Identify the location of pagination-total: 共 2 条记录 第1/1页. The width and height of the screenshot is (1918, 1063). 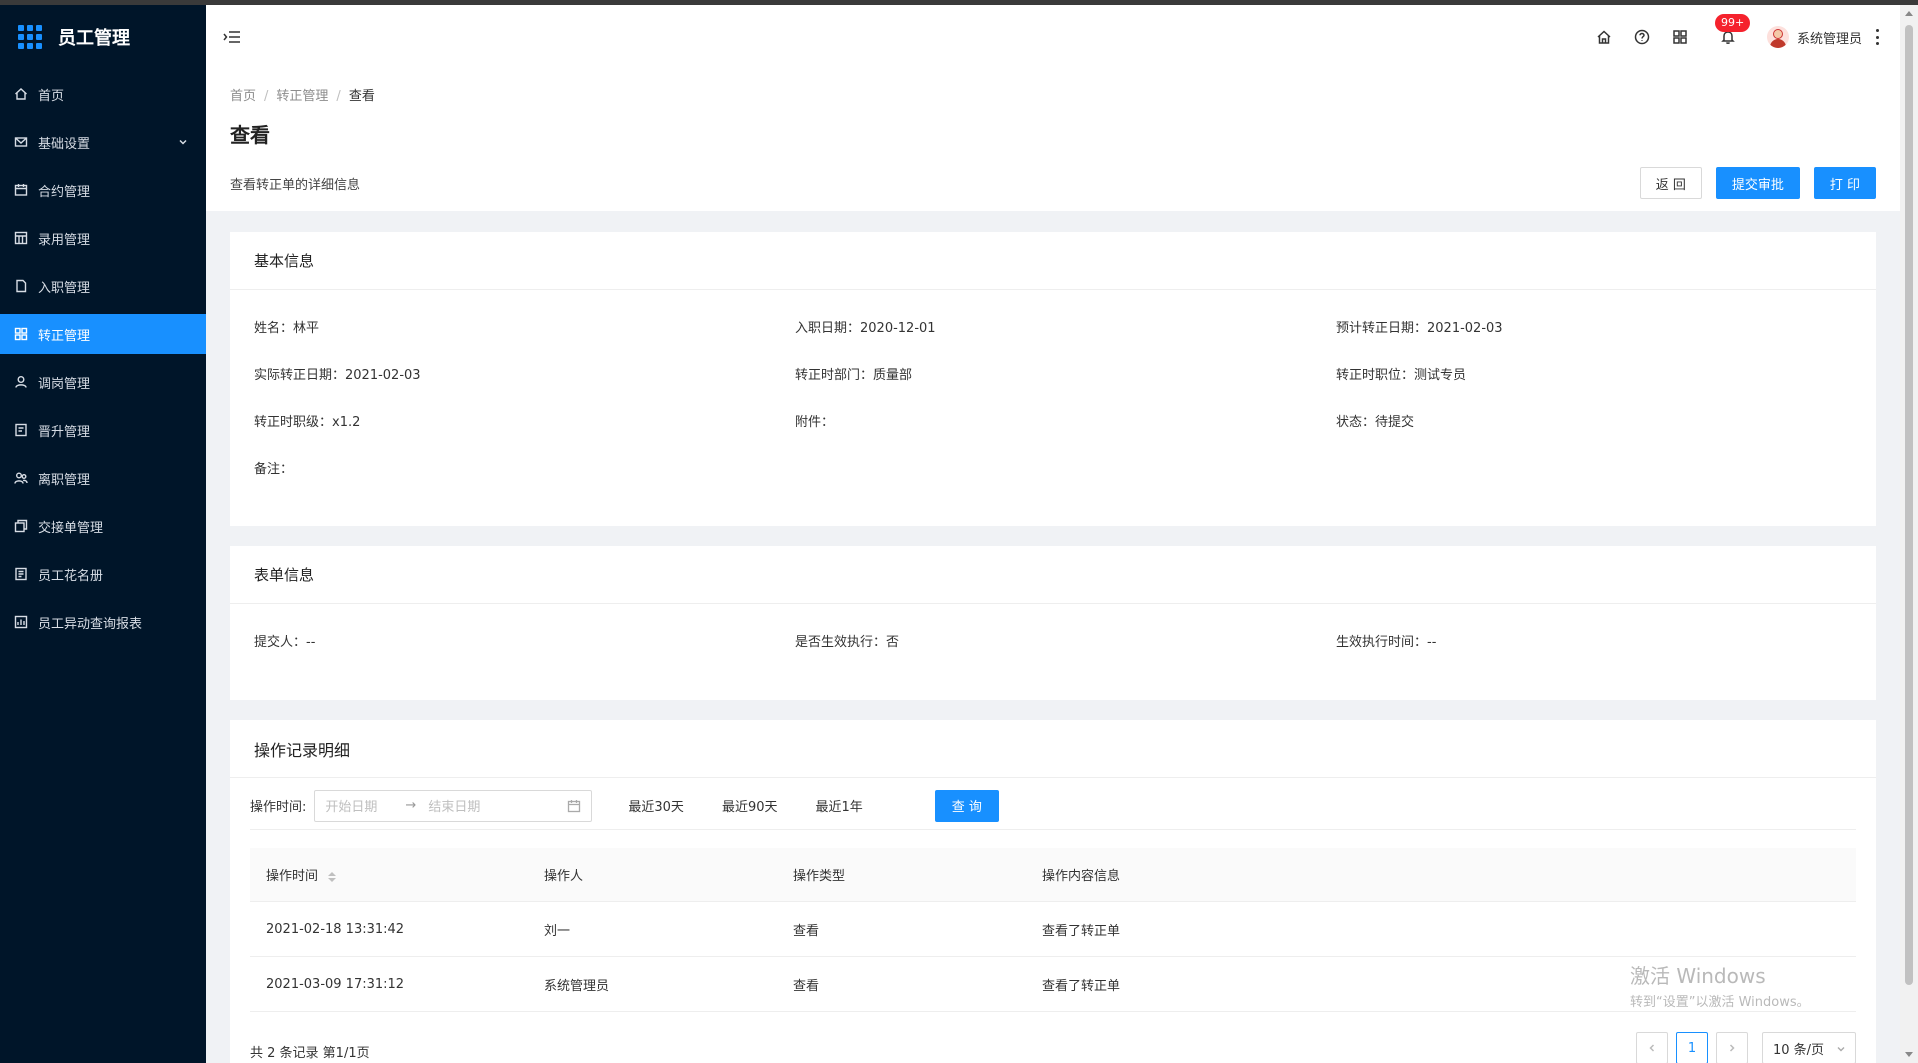
(310, 1053).